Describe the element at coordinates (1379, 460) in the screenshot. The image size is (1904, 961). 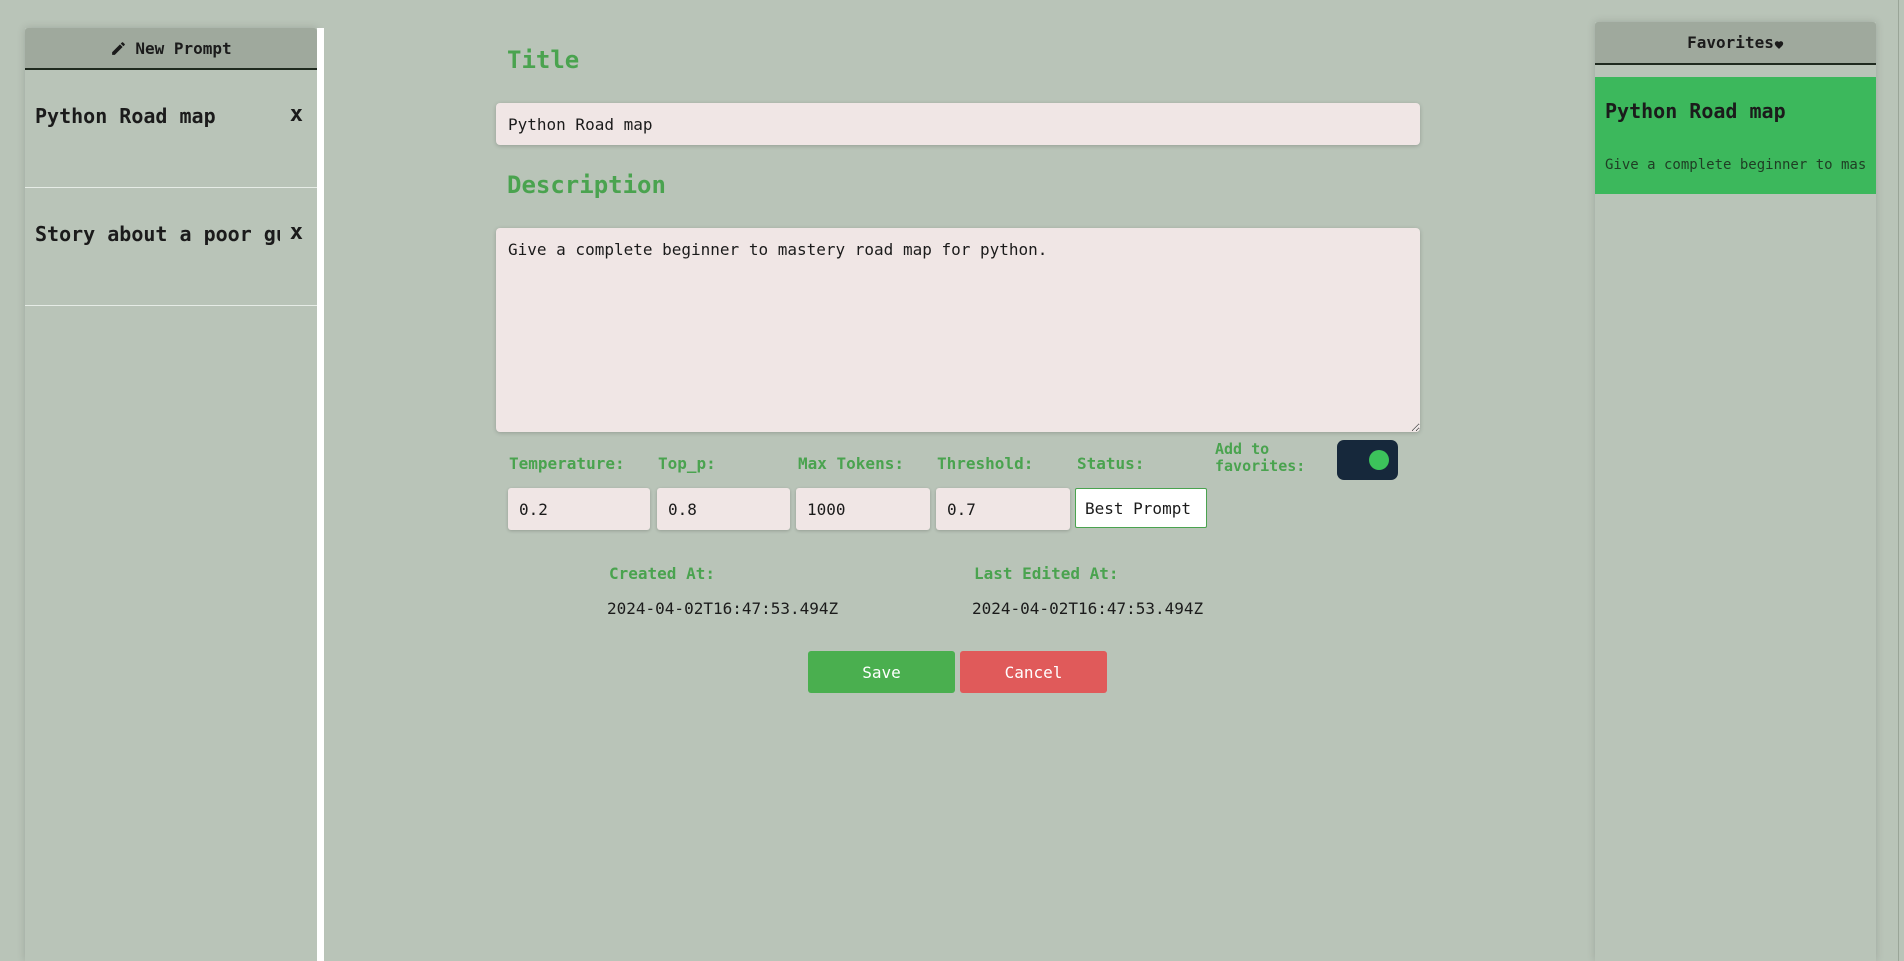
I see `toggle-knob` at that location.